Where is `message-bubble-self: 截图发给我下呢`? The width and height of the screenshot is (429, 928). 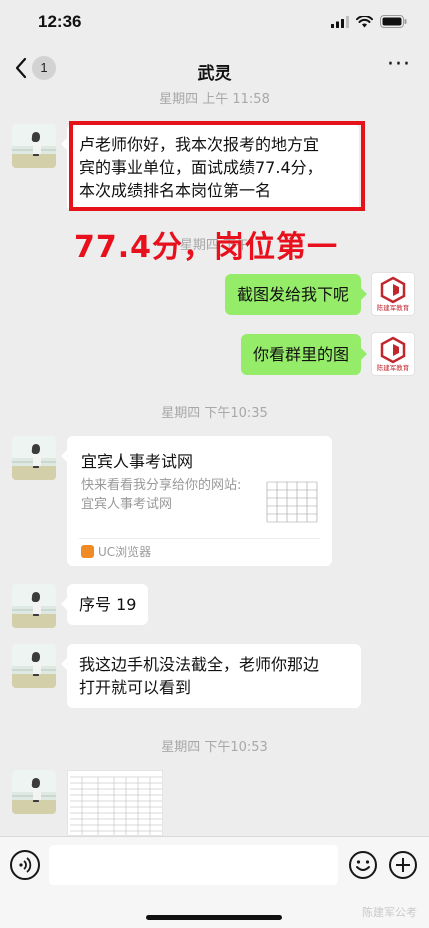 message-bubble-self: 截图发给我下呢 is located at coordinates (296, 294).